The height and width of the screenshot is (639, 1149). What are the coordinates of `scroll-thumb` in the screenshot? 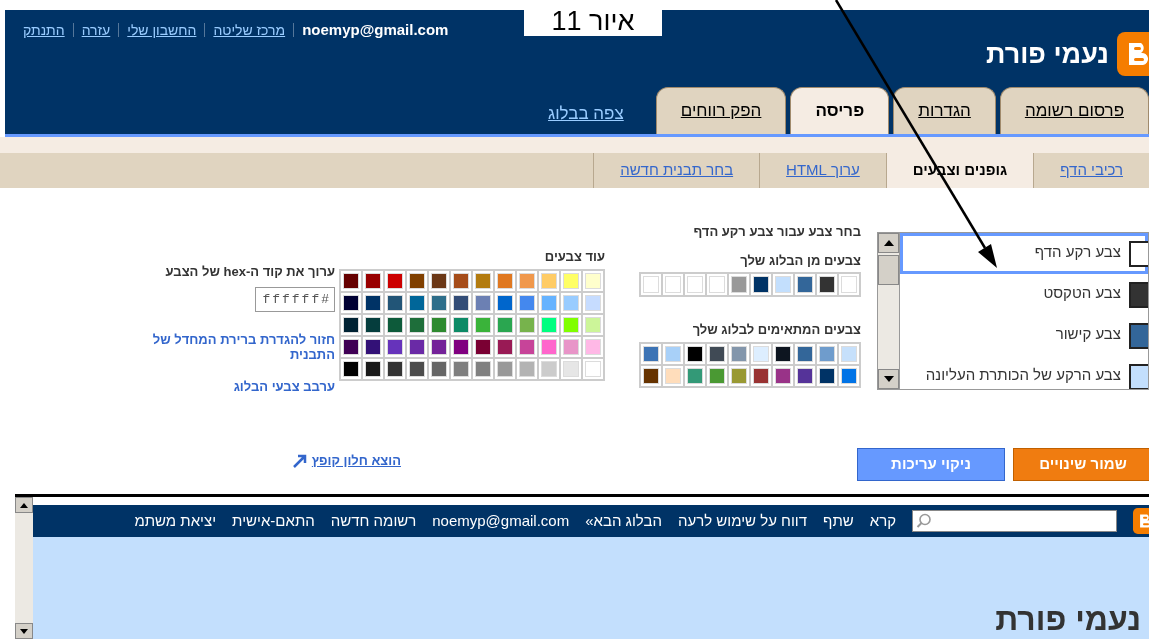 It's located at (888, 270).